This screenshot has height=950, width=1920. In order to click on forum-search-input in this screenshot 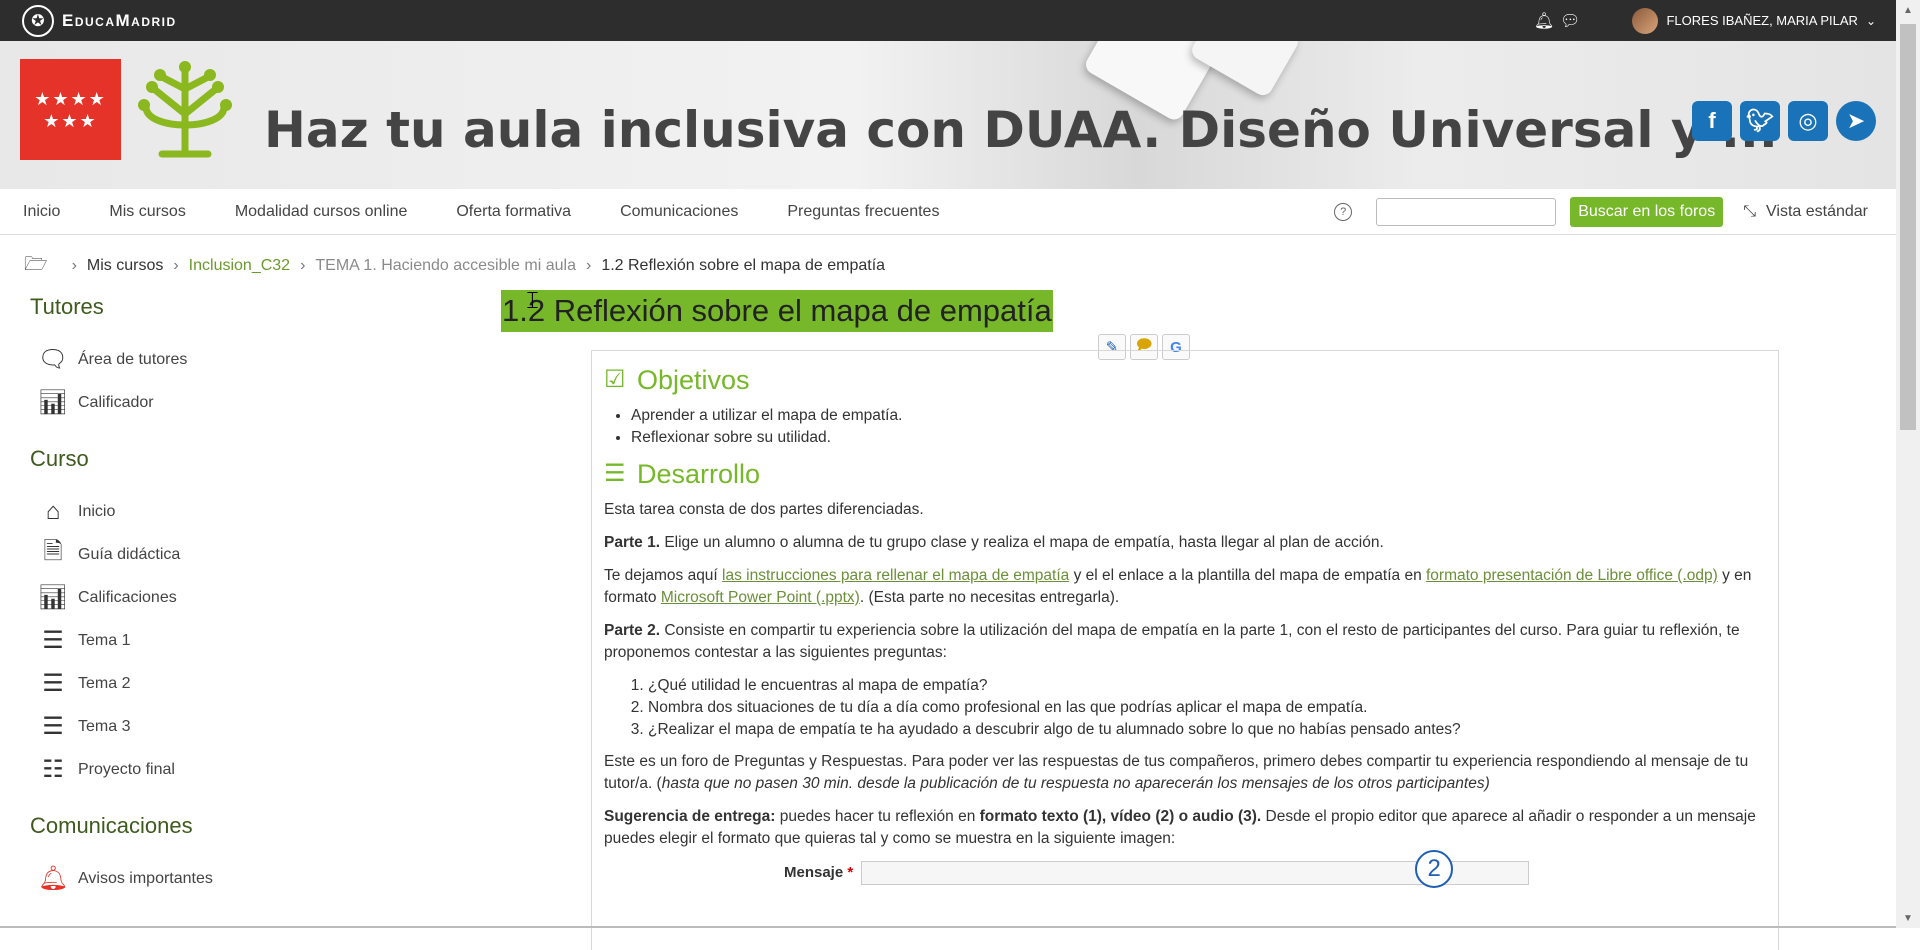, I will do `click(1466, 211)`.